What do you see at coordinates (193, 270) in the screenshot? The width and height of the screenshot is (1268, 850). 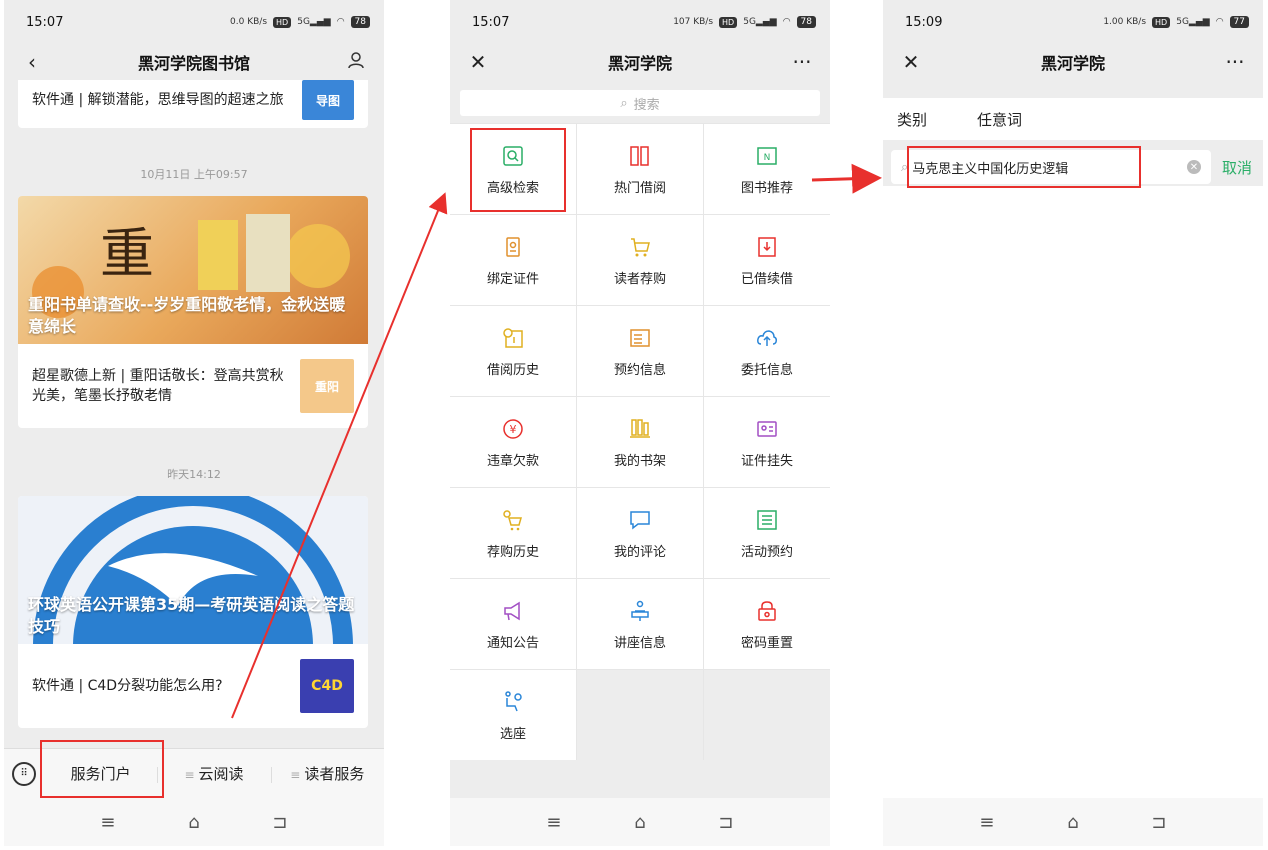 I see `article-banner: 重 重阳书单请查收--岁岁重阳敬老情，金秋送暖意绵长` at bounding box center [193, 270].